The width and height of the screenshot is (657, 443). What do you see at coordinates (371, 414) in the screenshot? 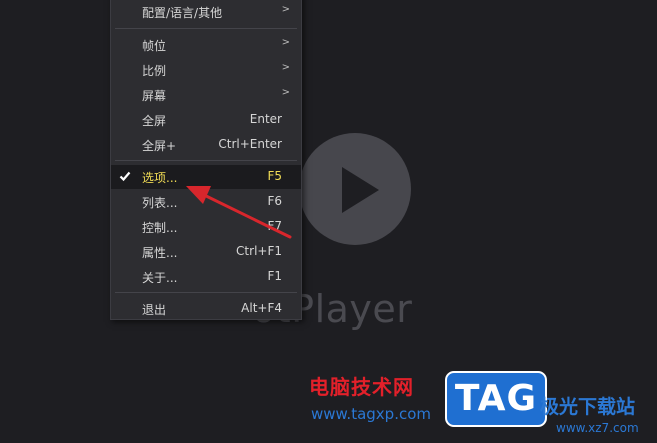
I see `watermark-site-url: www.tagxp.com` at bounding box center [371, 414].